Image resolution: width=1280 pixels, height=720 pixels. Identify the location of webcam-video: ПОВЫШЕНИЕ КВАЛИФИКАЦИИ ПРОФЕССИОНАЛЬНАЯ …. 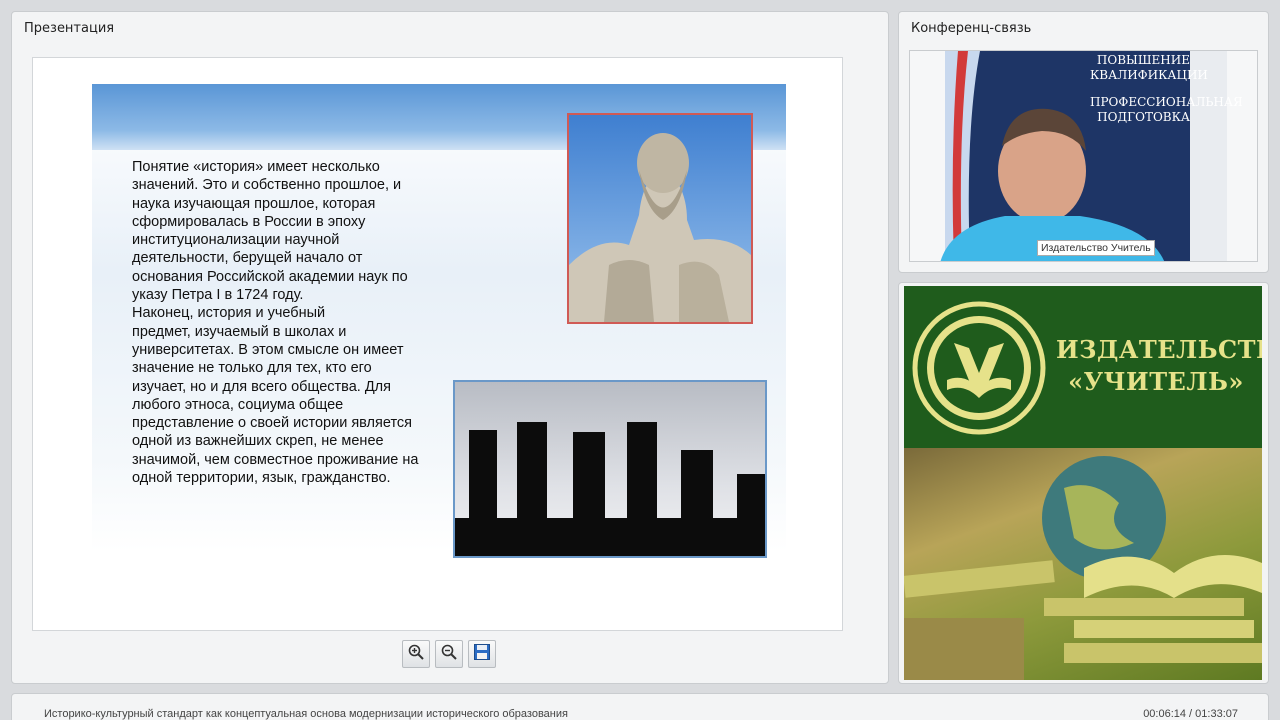
(1083, 156).